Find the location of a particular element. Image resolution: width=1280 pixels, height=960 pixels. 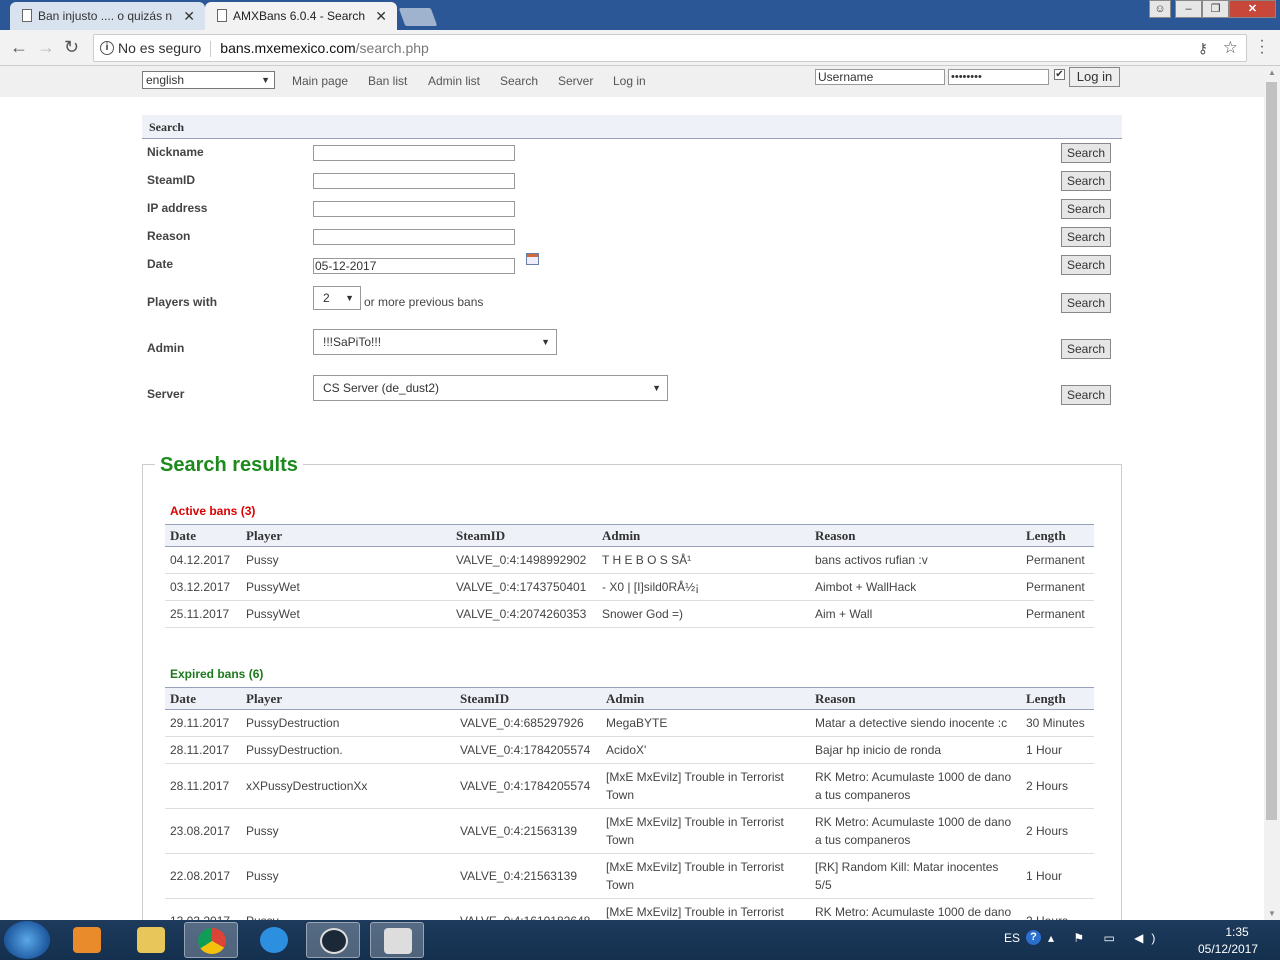

nav-main-page: Main page is located at coordinates (320, 81).